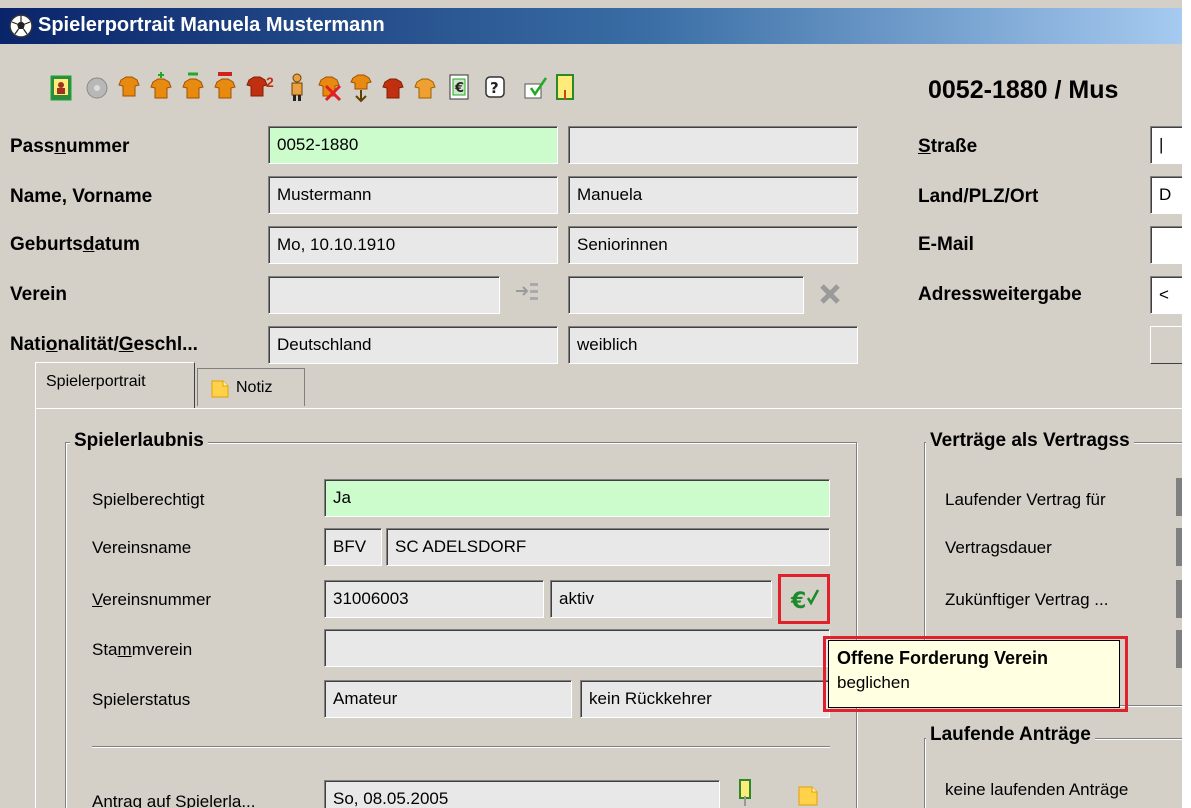 This screenshot has height=808, width=1191. I want to click on spielerlaubnis-title: Spielerlaubnis, so click(139, 441).